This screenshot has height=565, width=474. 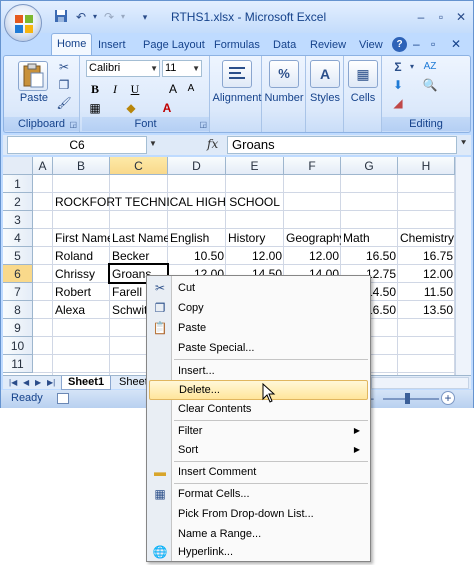 I want to click on maximize-icon: ▫, so click(x=441, y=17).